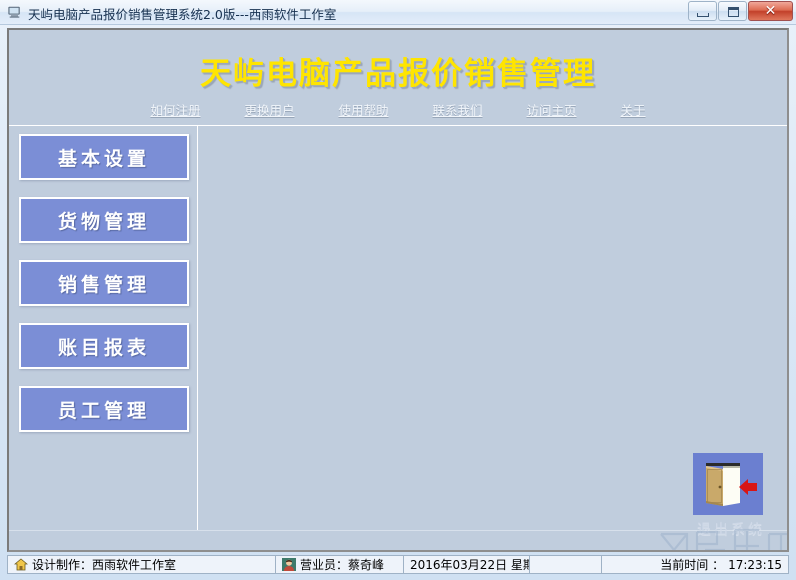  I want to click on status-date-text: 2016年03月22日 星期二, so click(469, 565).